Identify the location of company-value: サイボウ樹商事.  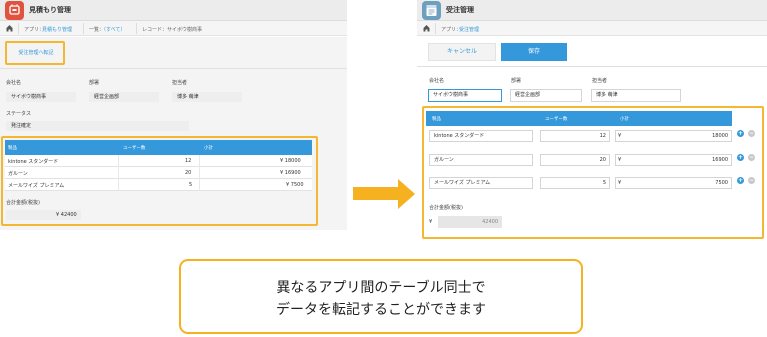
(41, 97).